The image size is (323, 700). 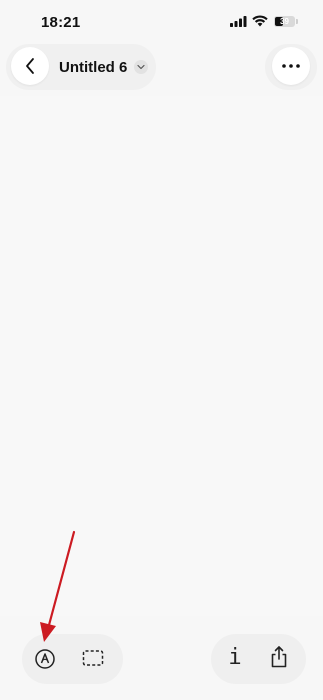 I want to click on battery-level: 39, so click(x=284, y=21).